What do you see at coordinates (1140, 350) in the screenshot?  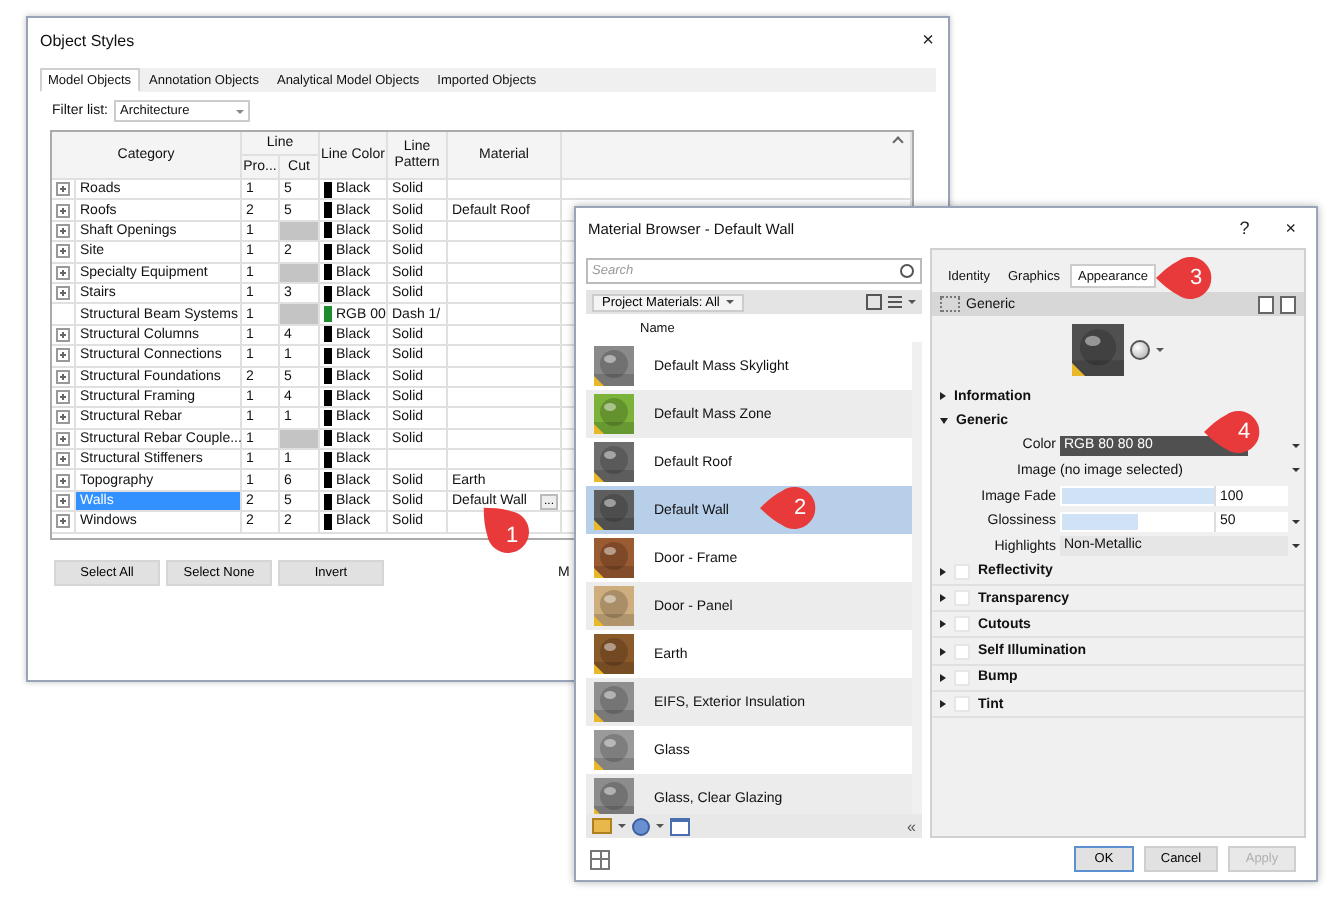 I see `sphere-icon` at bounding box center [1140, 350].